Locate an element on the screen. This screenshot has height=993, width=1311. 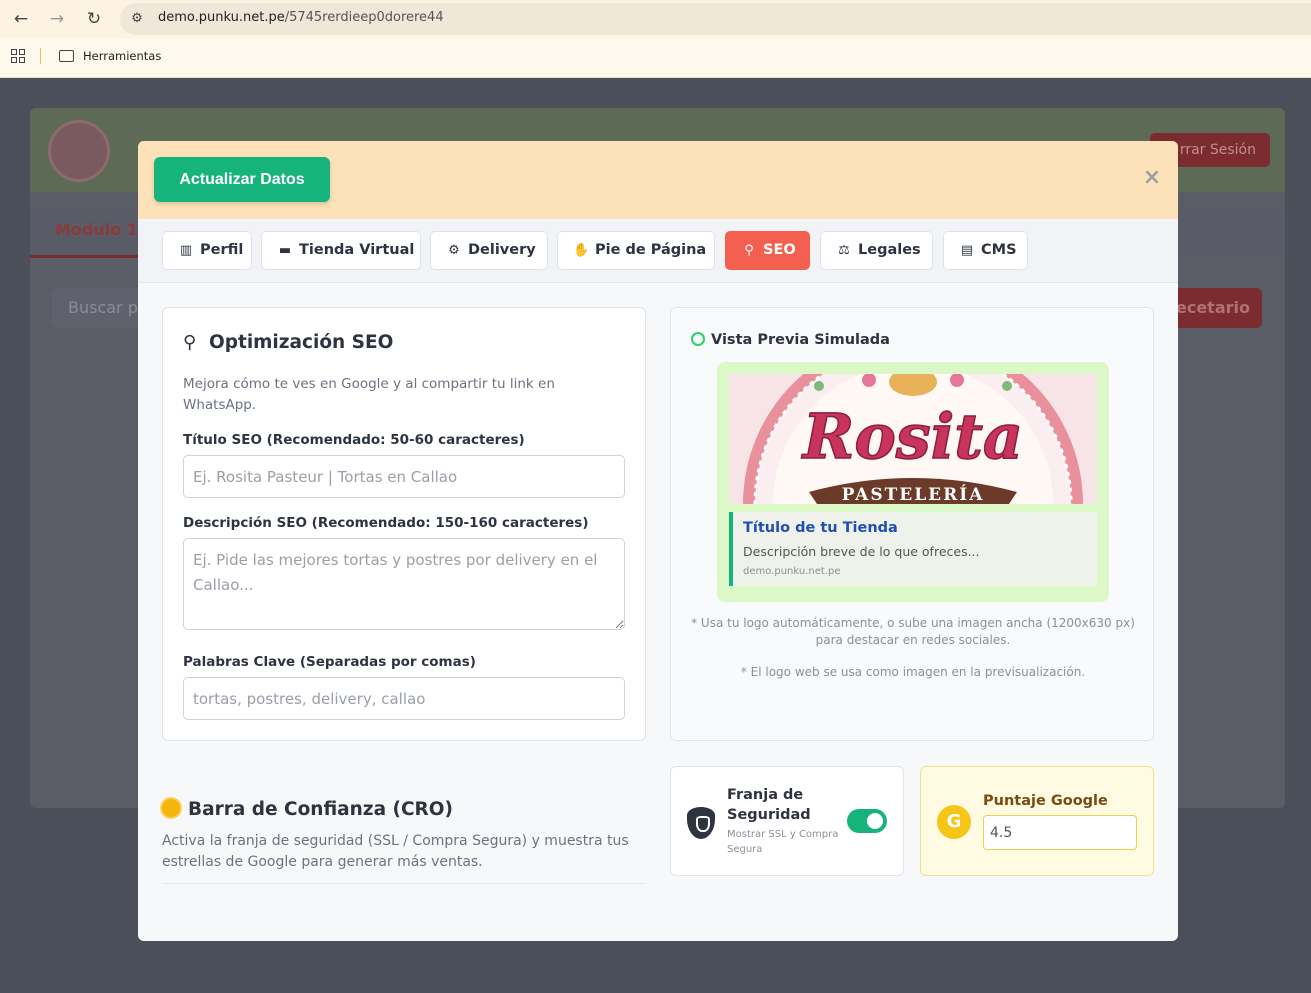
scale-icon: ⚖ is located at coordinates (844, 250).